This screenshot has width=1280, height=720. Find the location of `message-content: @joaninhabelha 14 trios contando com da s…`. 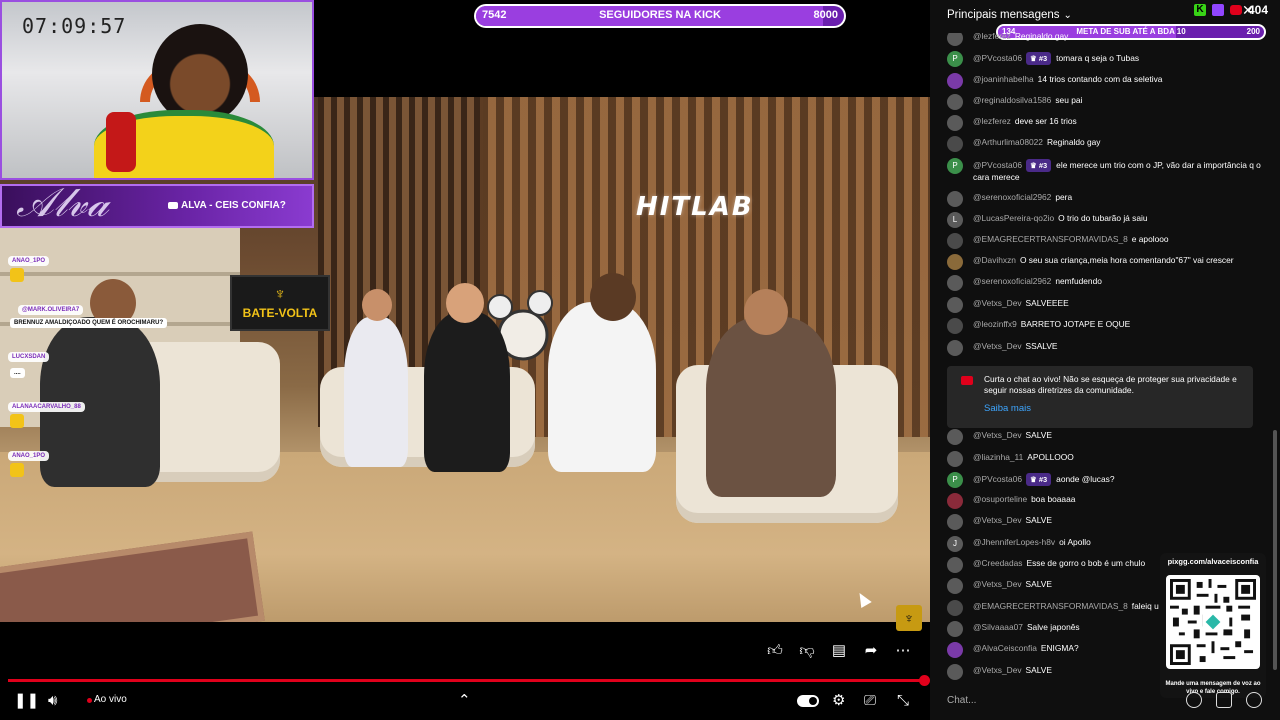

message-content: @joaninhabelha 14 trios contando com da s… is located at coordinates (1118, 79).